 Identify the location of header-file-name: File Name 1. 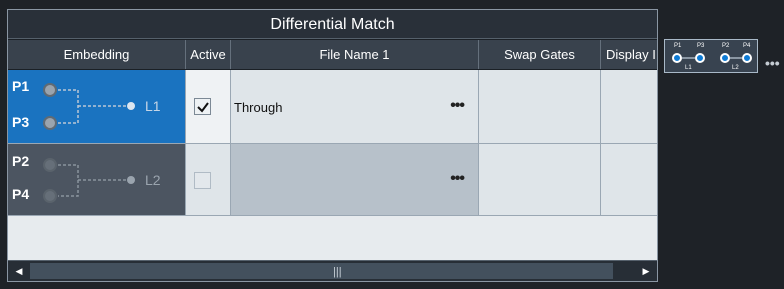
(355, 54).